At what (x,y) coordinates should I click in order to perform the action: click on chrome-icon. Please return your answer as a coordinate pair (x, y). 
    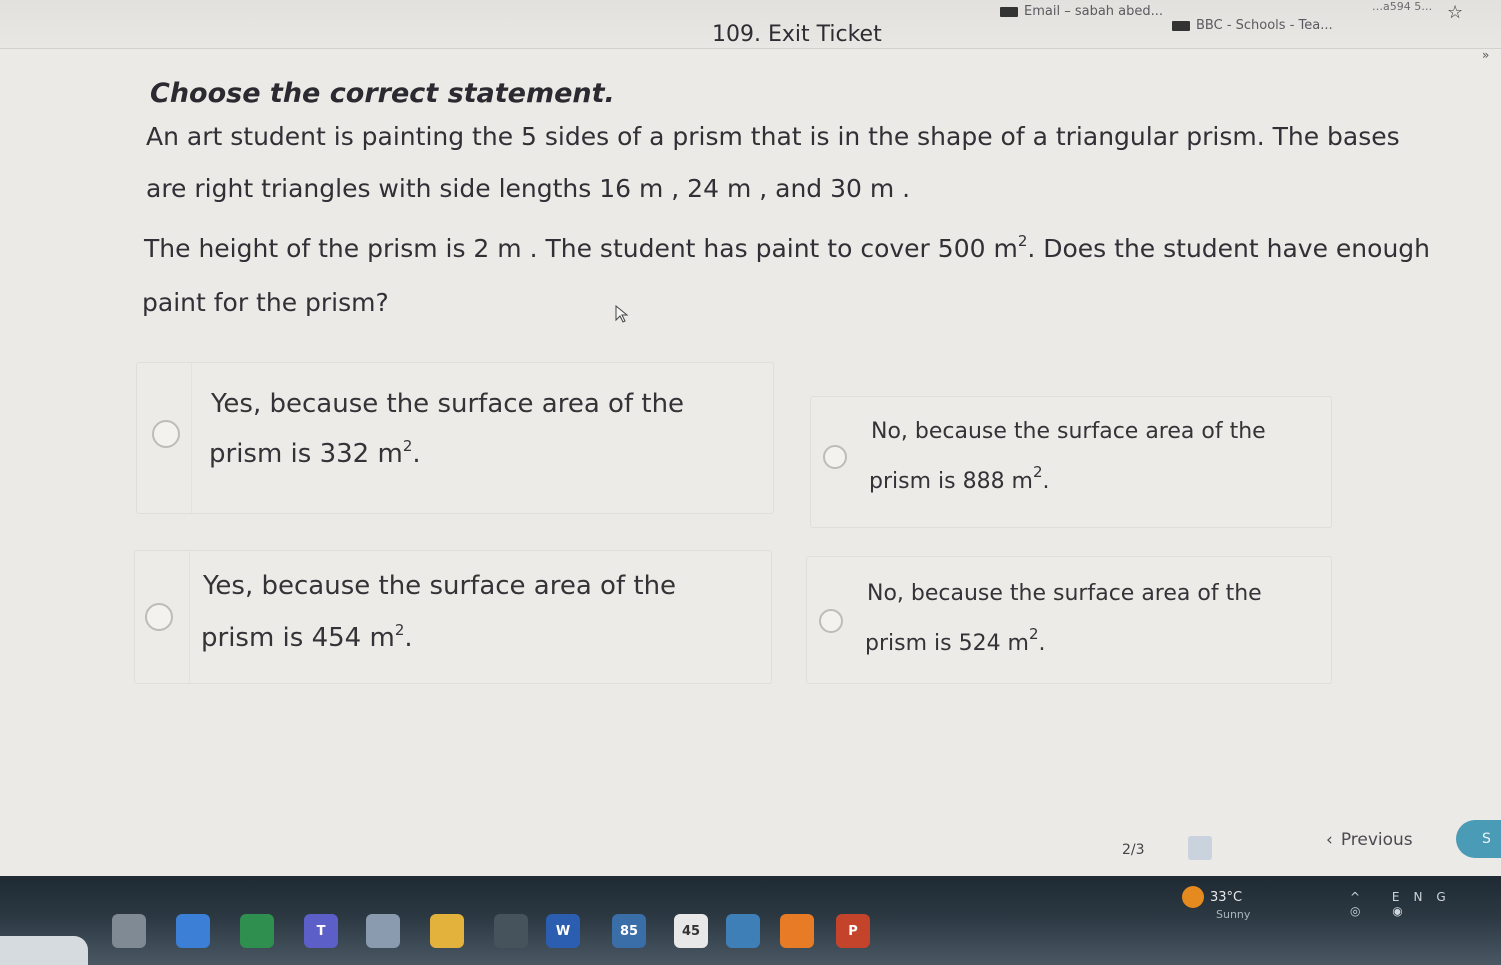
    Looking at the image, I should click on (257, 931).